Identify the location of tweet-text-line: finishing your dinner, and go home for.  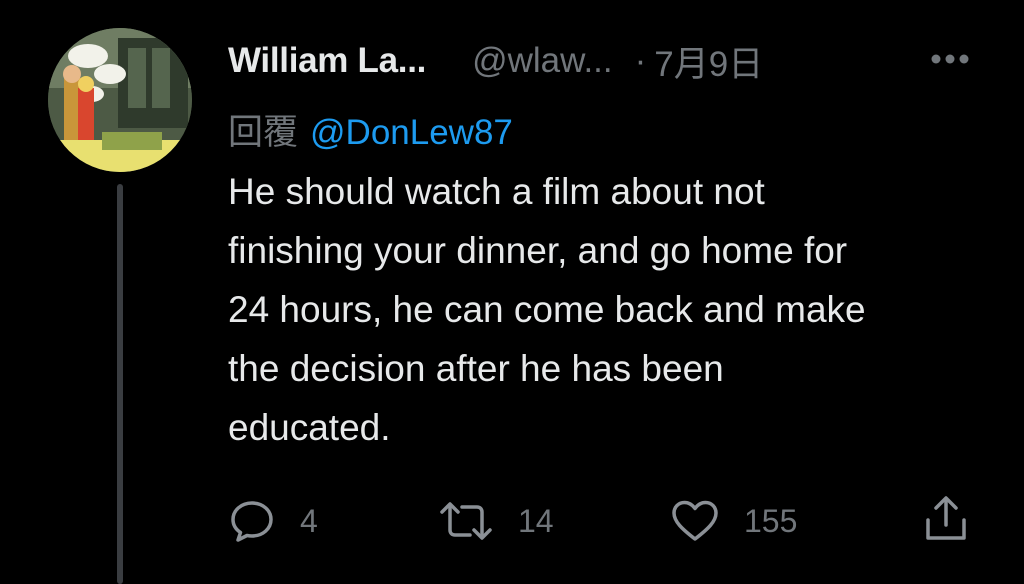
(538, 250).